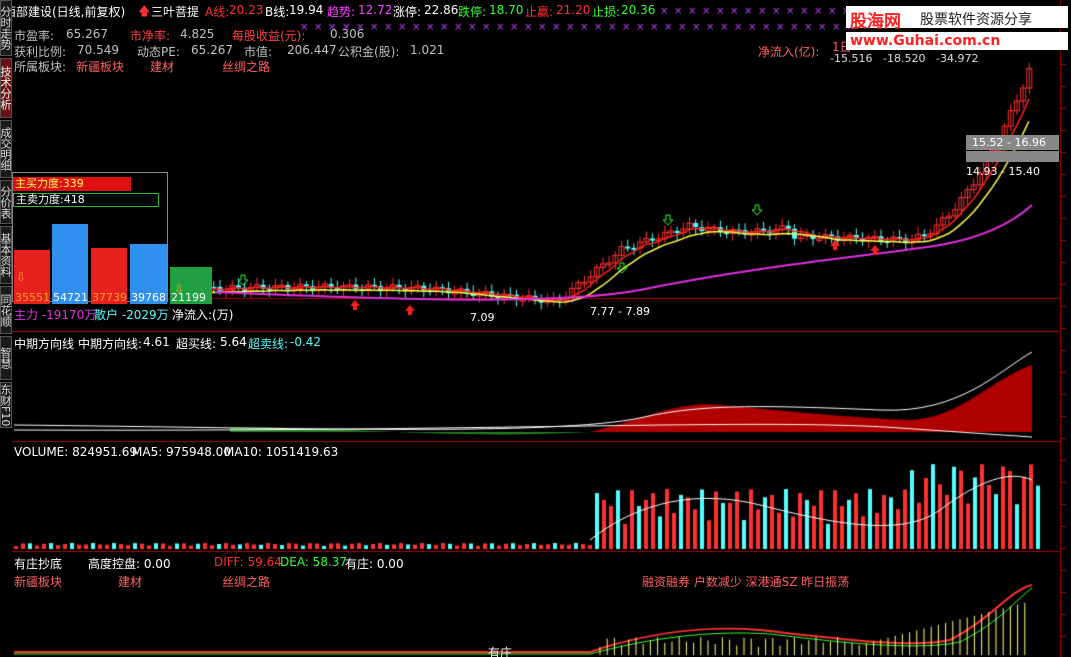 The image size is (1071, 657). Describe the element at coordinates (957, 58) in the screenshot. I see `inflow-value-3: -34.972` at that location.